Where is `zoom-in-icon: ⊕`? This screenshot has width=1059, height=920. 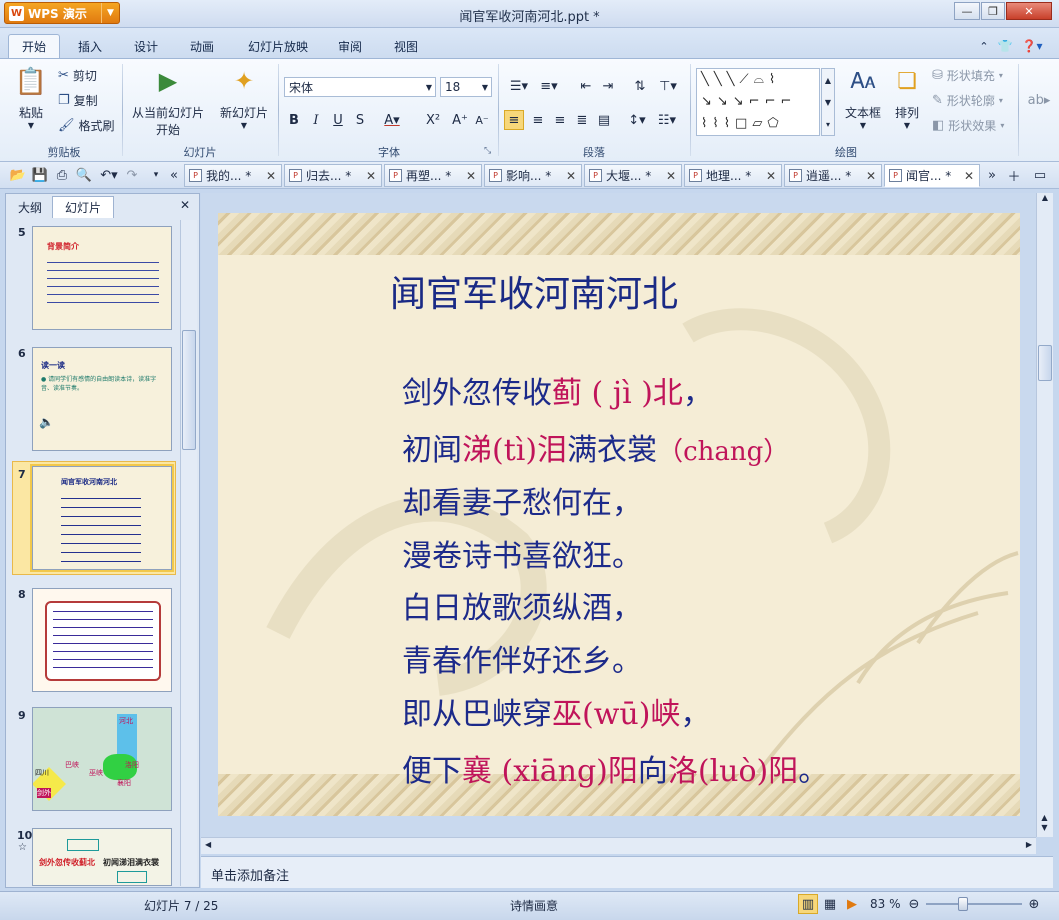
zoom-in-icon: ⊕ is located at coordinates (1034, 904).